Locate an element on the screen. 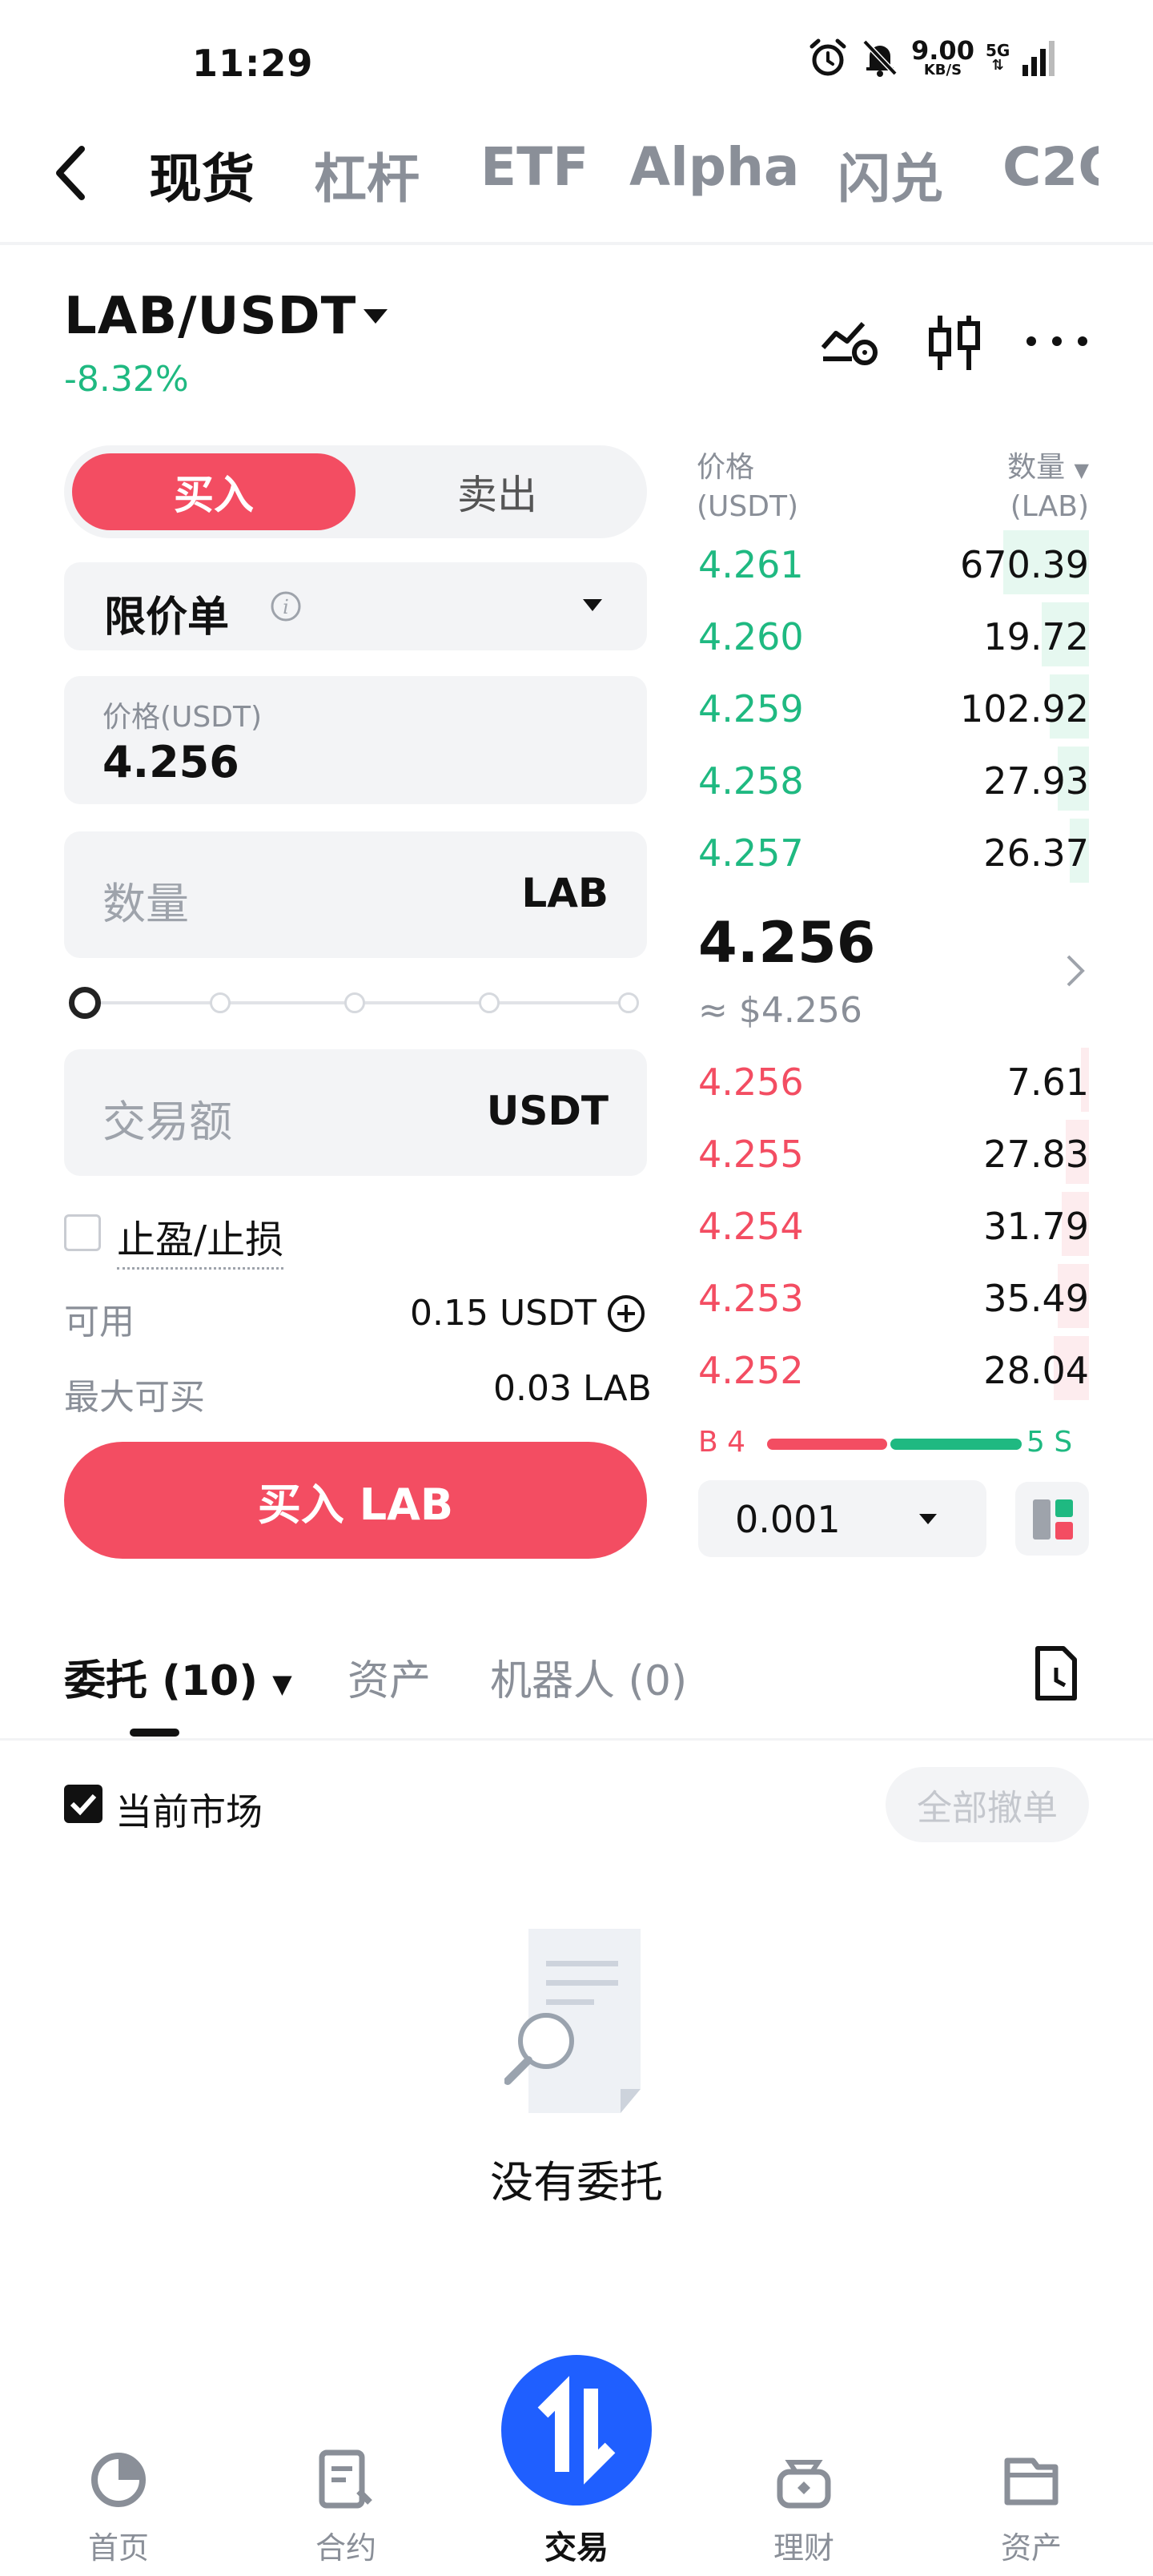  ask-row: 4.257 26.37 is located at coordinates (894, 851).